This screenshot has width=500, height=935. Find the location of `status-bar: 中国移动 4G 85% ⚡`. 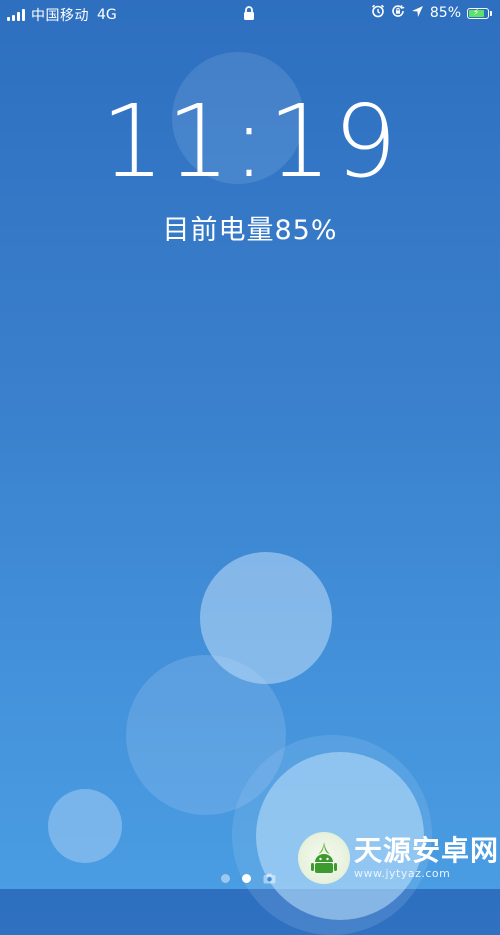

status-bar: 中国移动 4G 85% ⚡ is located at coordinates (250, 13).